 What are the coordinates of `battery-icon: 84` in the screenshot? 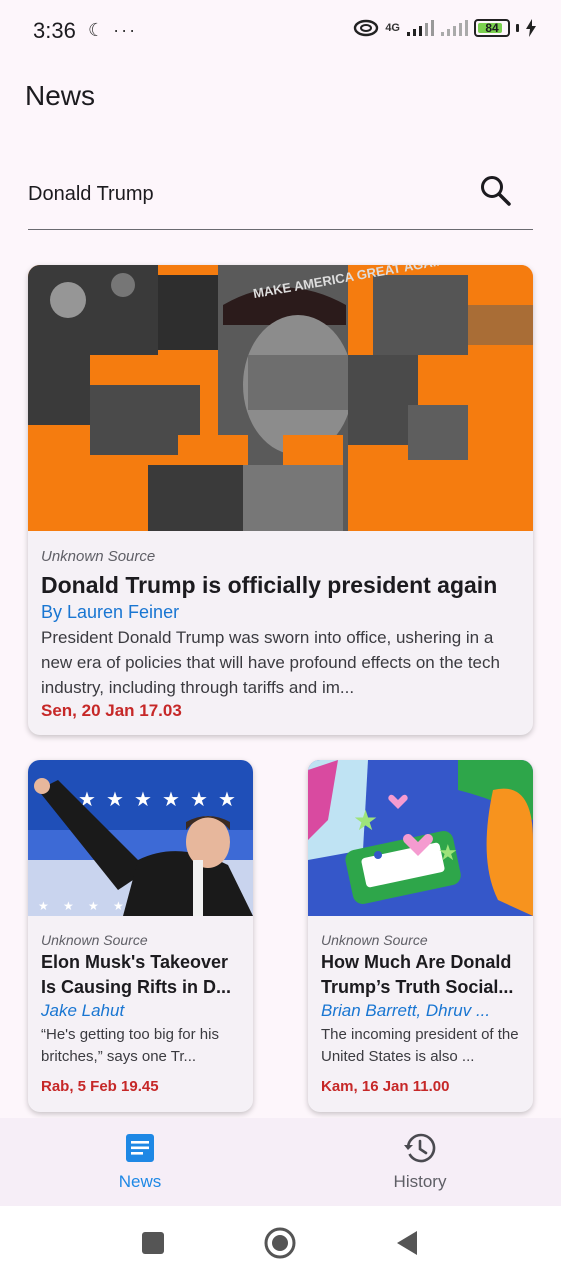 It's located at (492, 28).